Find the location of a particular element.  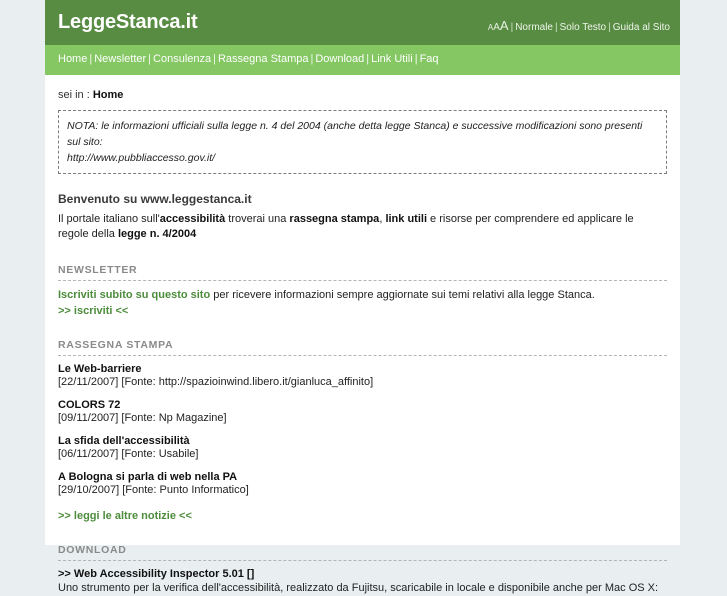

breadcrumb: sei in : Home is located at coordinates (362, 92).